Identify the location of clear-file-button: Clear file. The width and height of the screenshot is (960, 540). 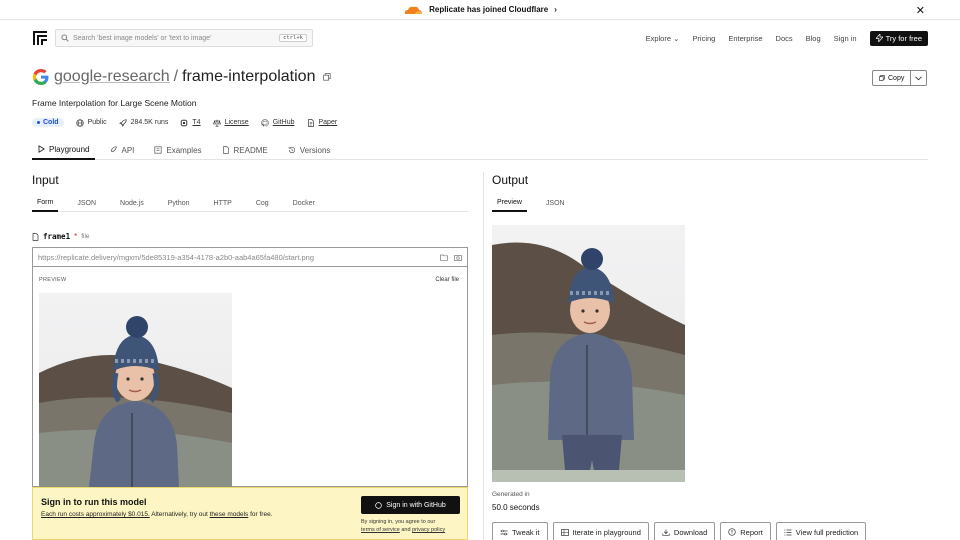
(447, 280).